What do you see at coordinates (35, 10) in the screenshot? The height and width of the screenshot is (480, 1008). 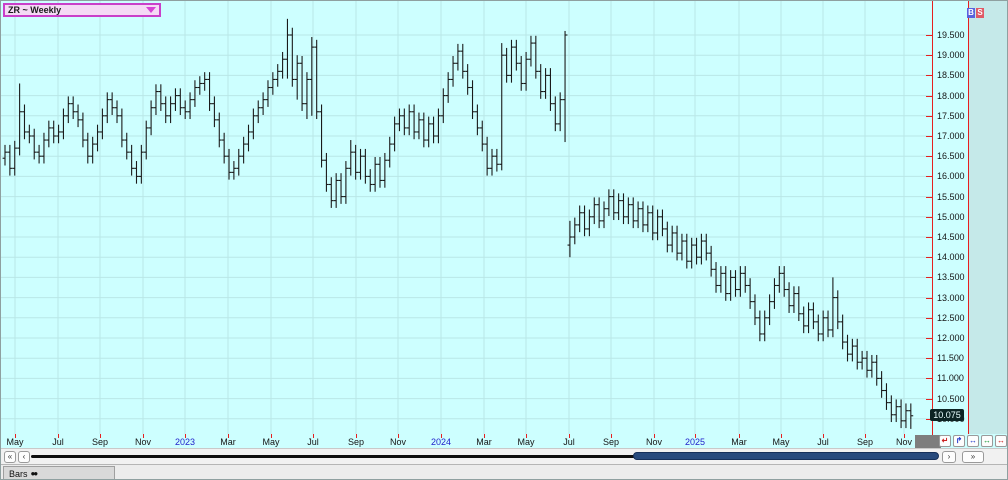 I see `symbol-dropdown-label: ZR ~ Weekly` at bounding box center [35, 10].